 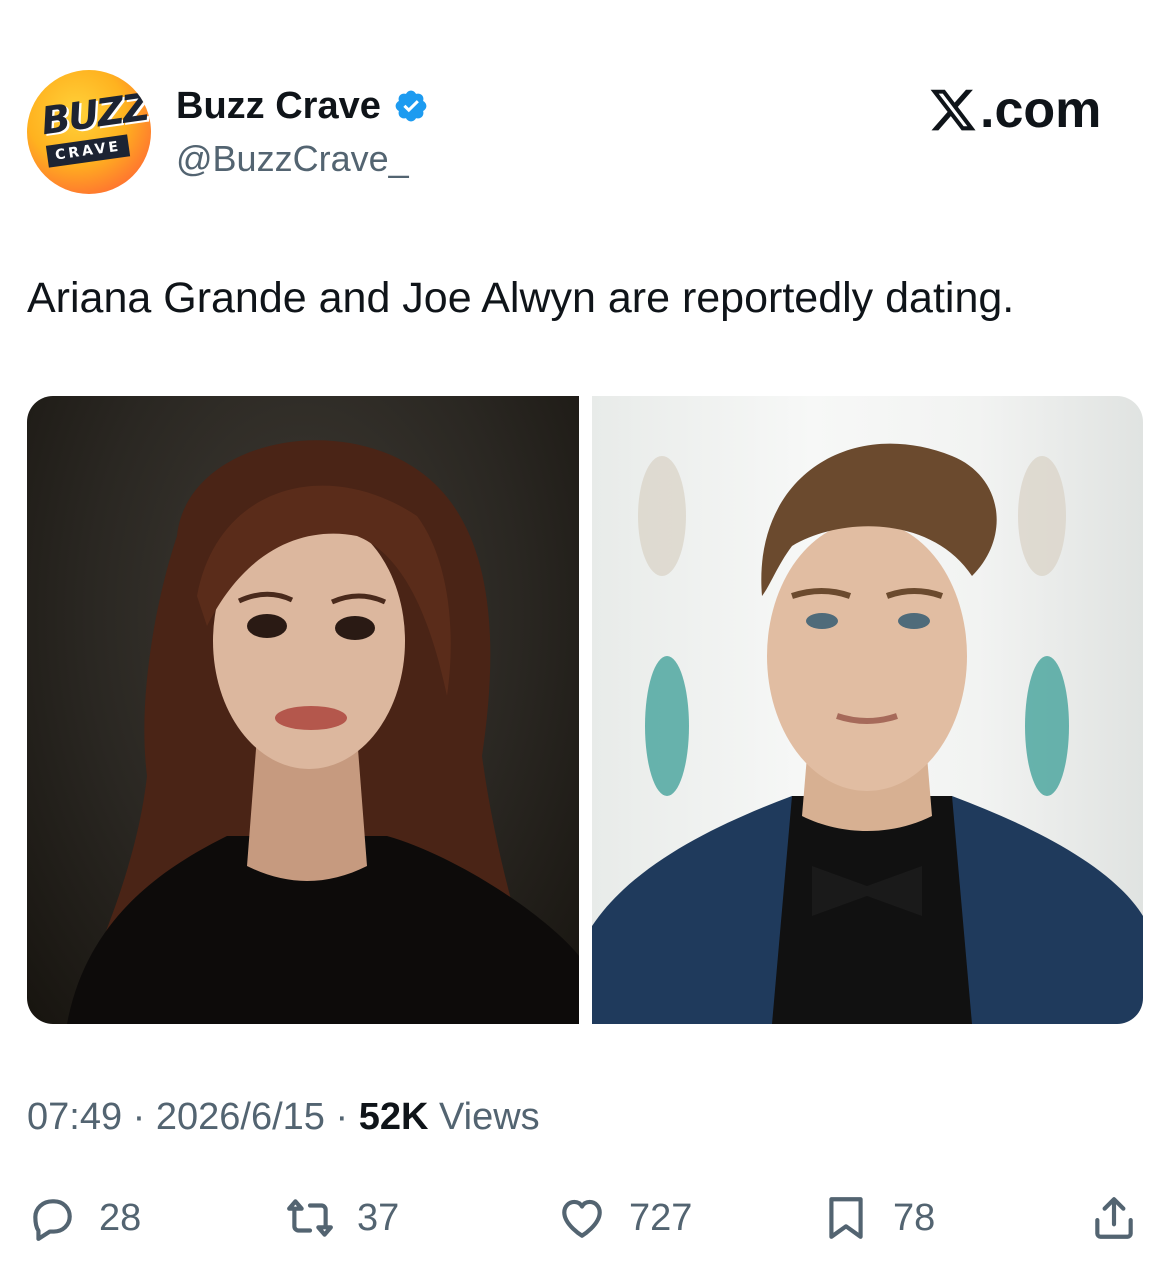 I want to click on retweet-icon, so click(x=310, y=1218).